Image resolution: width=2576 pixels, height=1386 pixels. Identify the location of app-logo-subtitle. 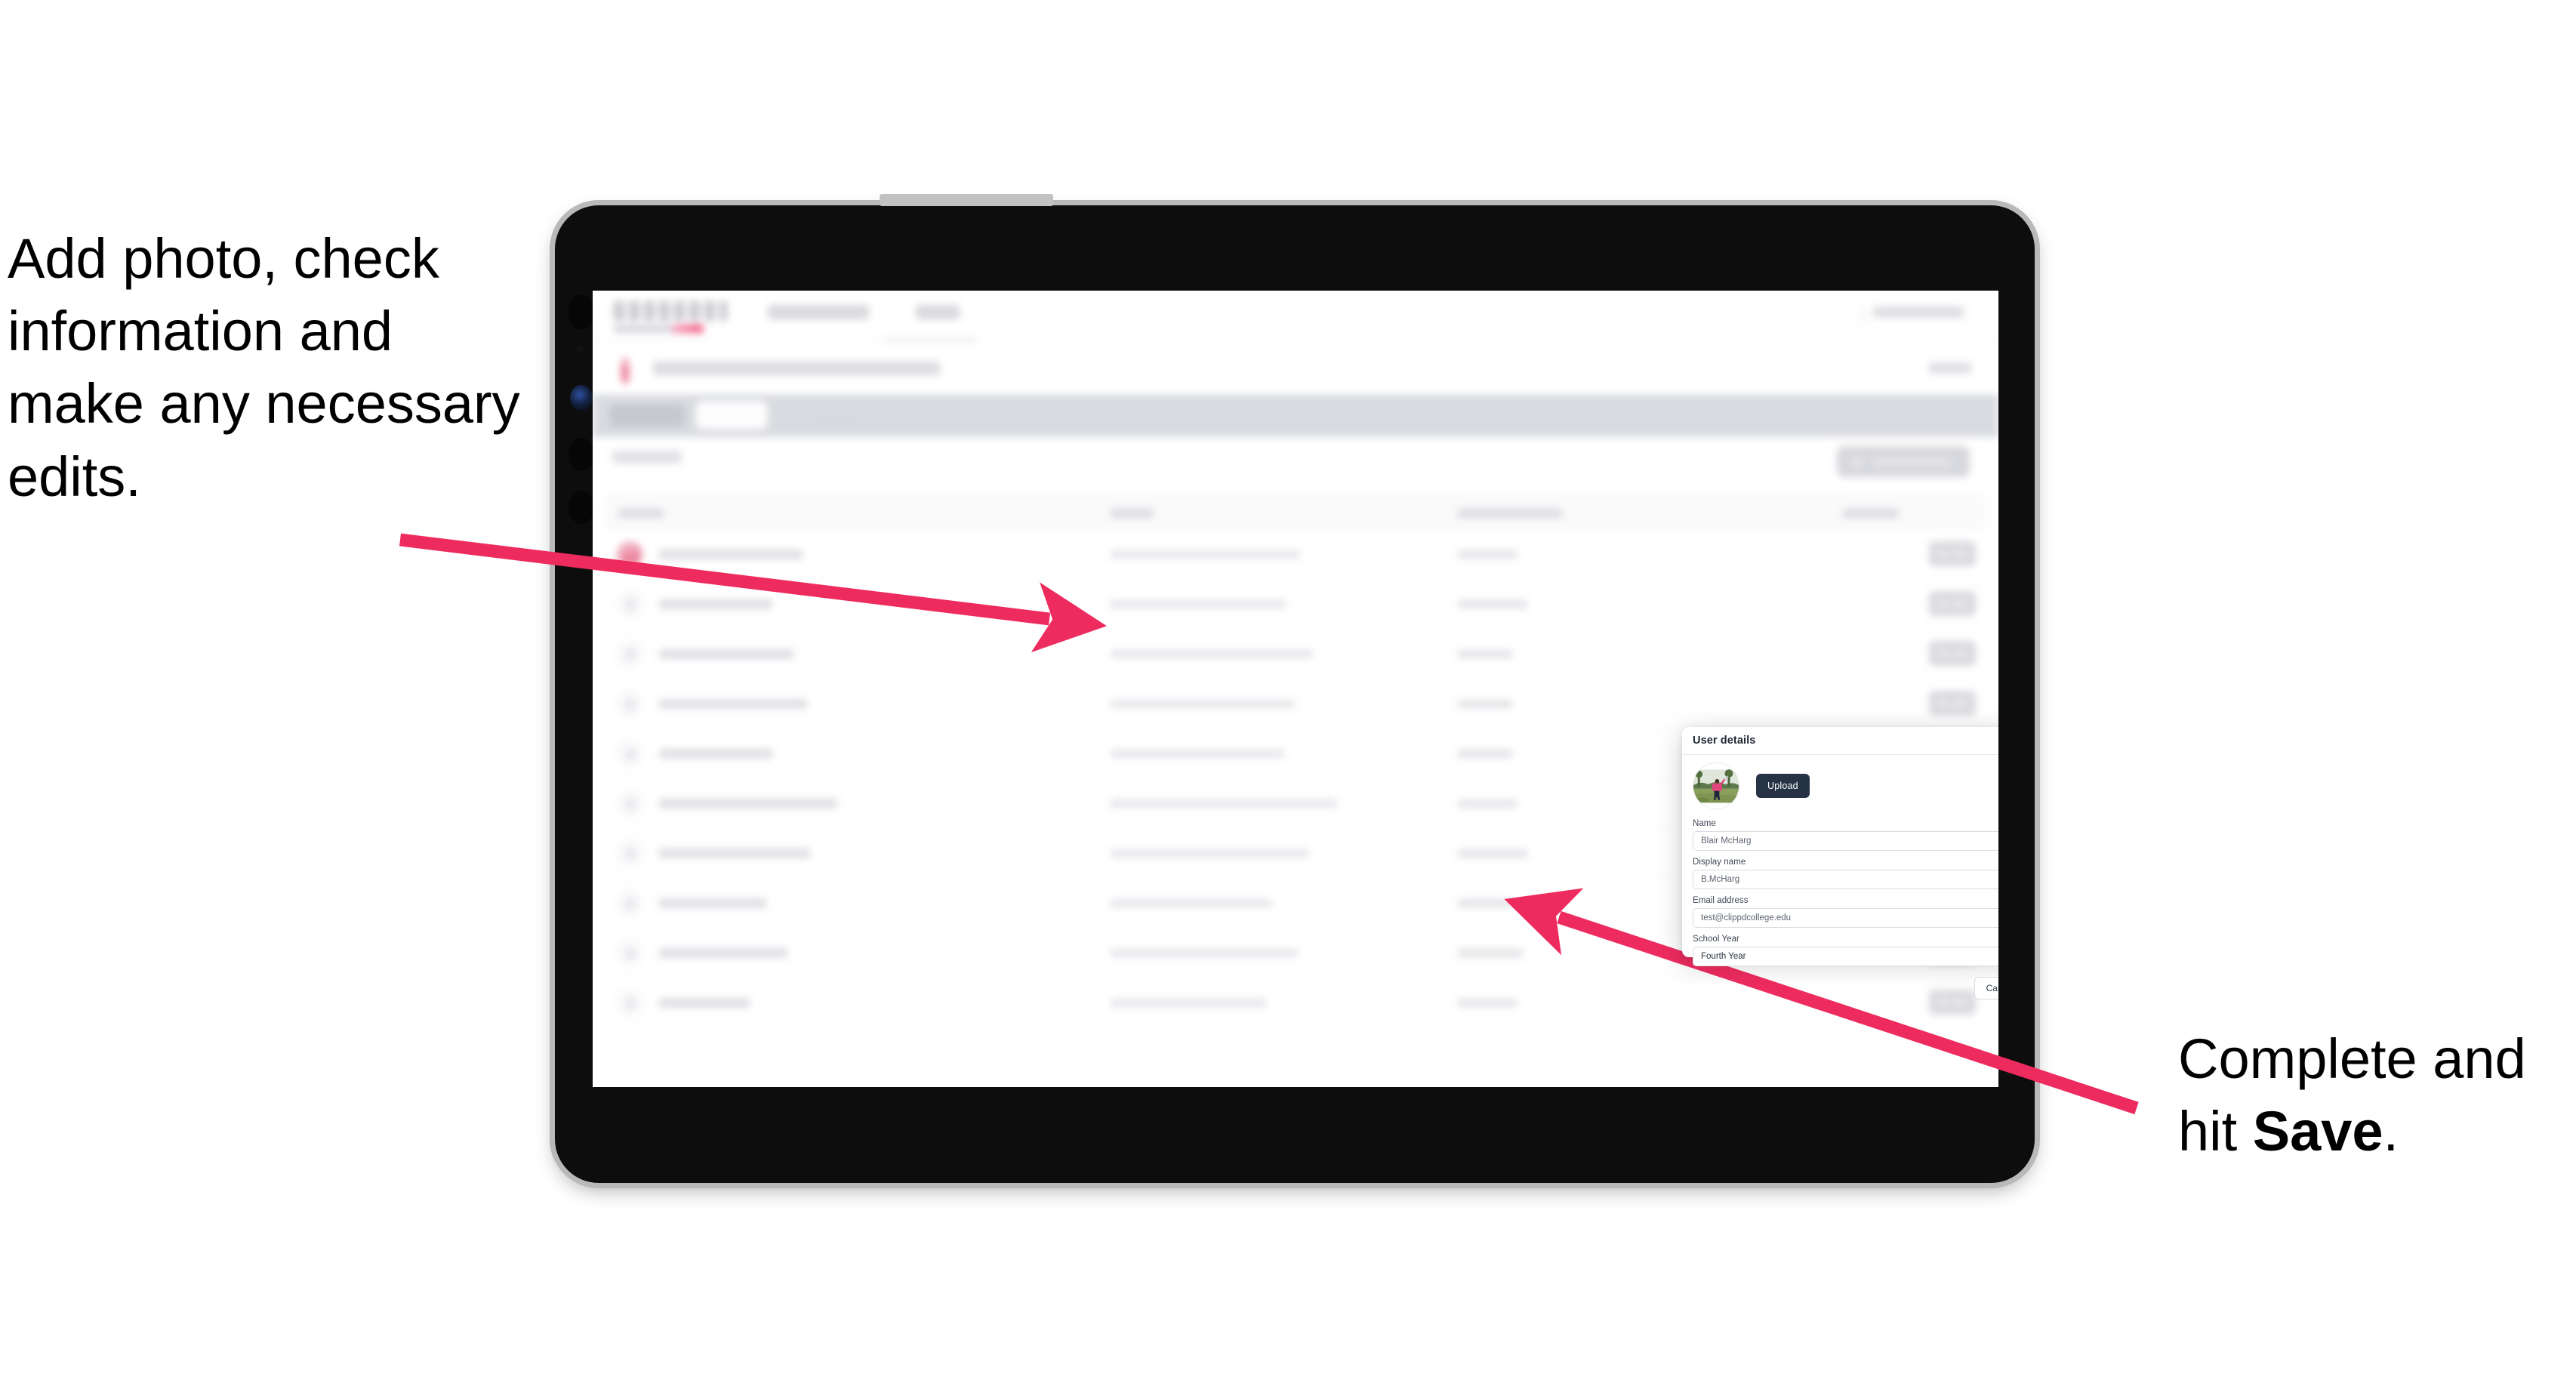
(658, 329).